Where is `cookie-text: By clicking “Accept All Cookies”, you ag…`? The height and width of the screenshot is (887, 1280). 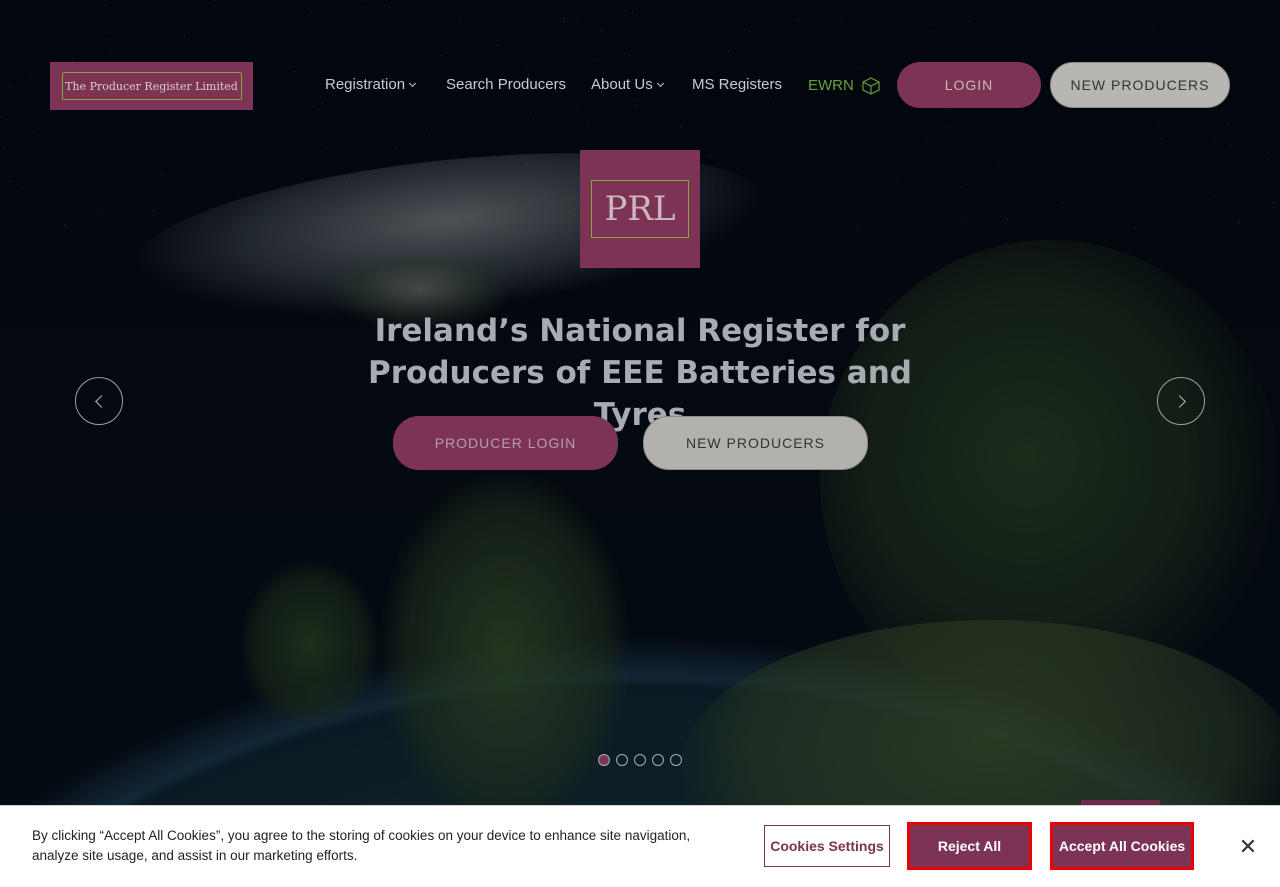 cookie-text: By clicking “Accept All Cookies”, you ag… is located at coordinates (361, 845).